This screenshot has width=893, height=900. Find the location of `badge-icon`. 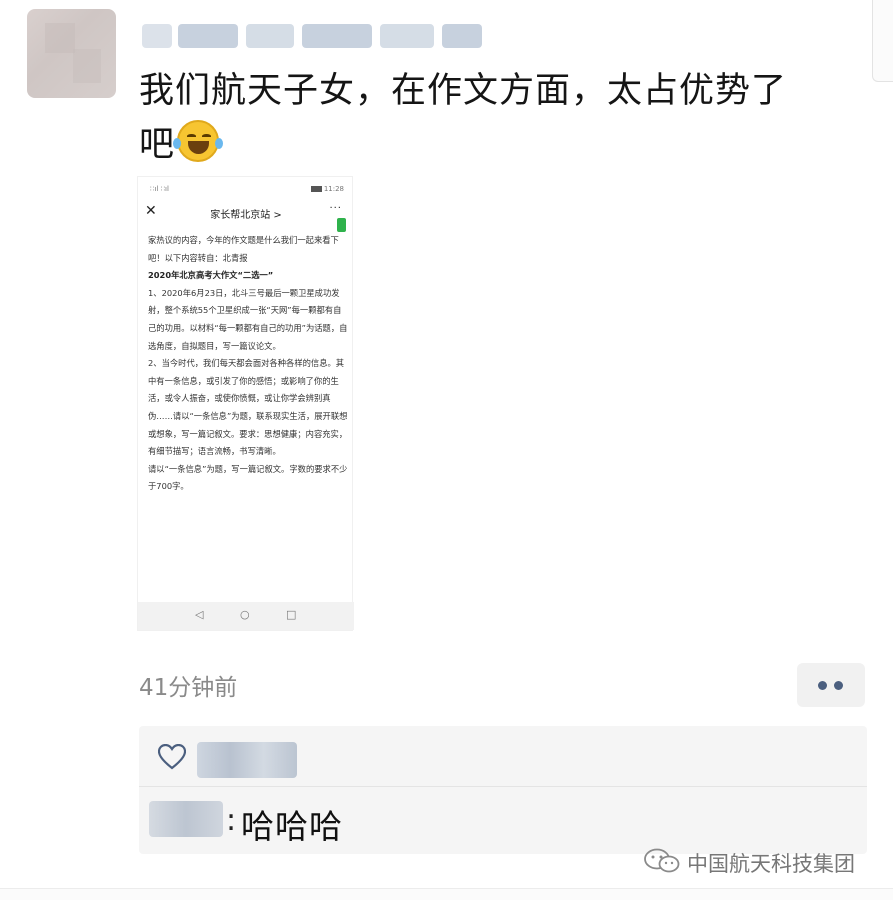

badge-icon is located at coordinates (341, 225).